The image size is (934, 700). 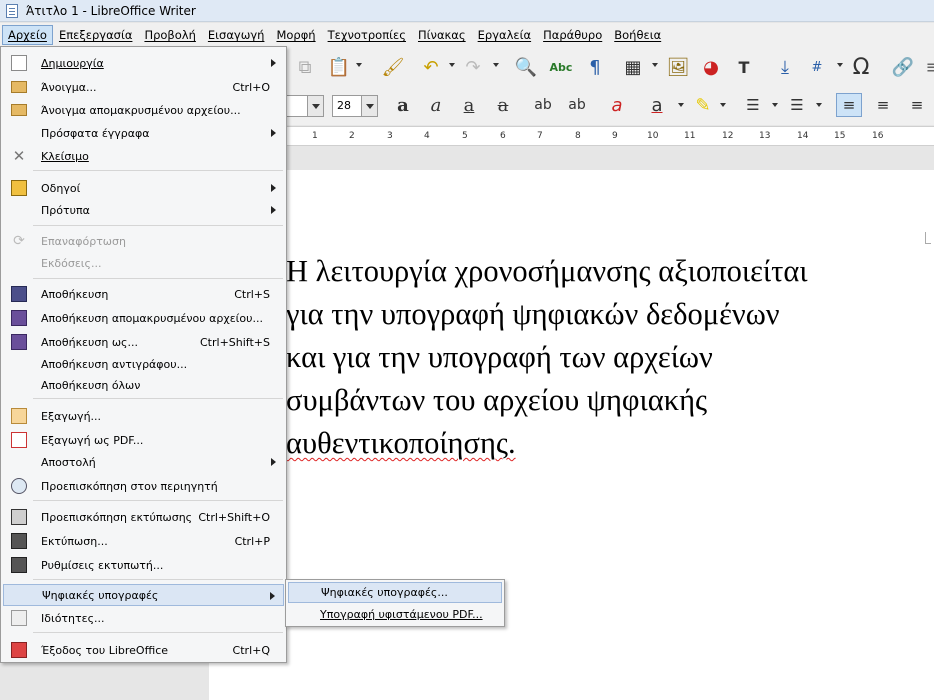 What do you see at coordinates (295, 35) in the screenshot?
I see `menu-format: Μορφή` at bounding box center [295, 35].